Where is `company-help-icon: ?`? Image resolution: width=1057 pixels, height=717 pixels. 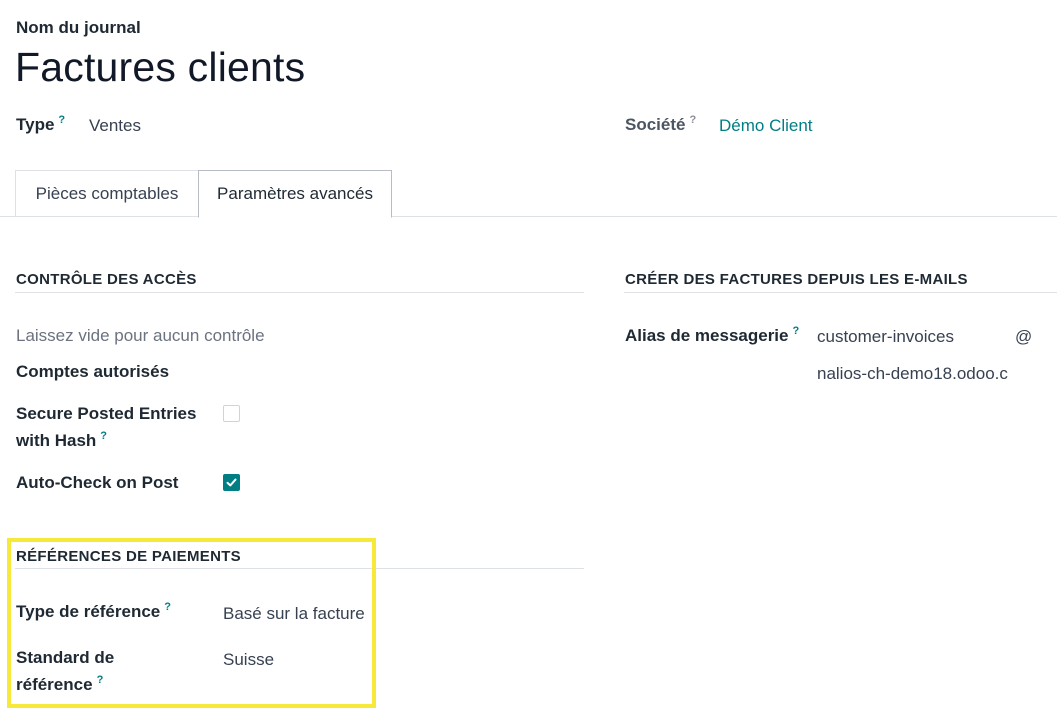 company-help-icon: ? is located at coordinates (692, 120).